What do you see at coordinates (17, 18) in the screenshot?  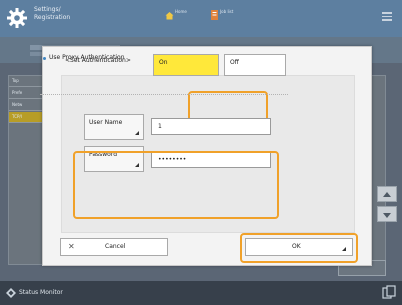 I see `settings-gear-icon` at bounding box center [17, 18].